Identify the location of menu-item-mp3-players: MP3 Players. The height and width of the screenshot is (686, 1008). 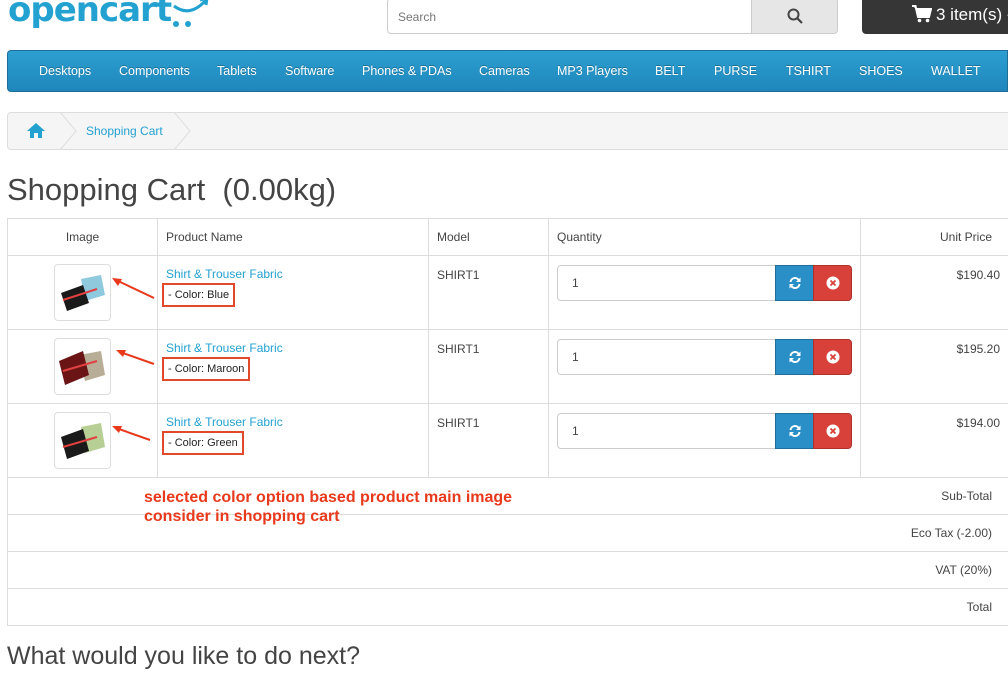
(592, 71).